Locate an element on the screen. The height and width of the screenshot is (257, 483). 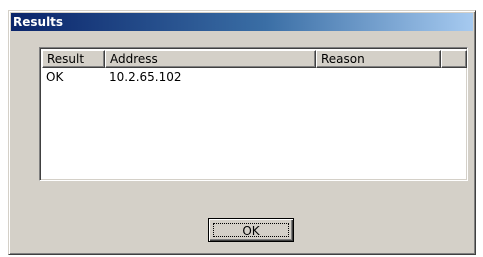
cell-address: 10.2.65.102 is located at coordinates (145, 77).